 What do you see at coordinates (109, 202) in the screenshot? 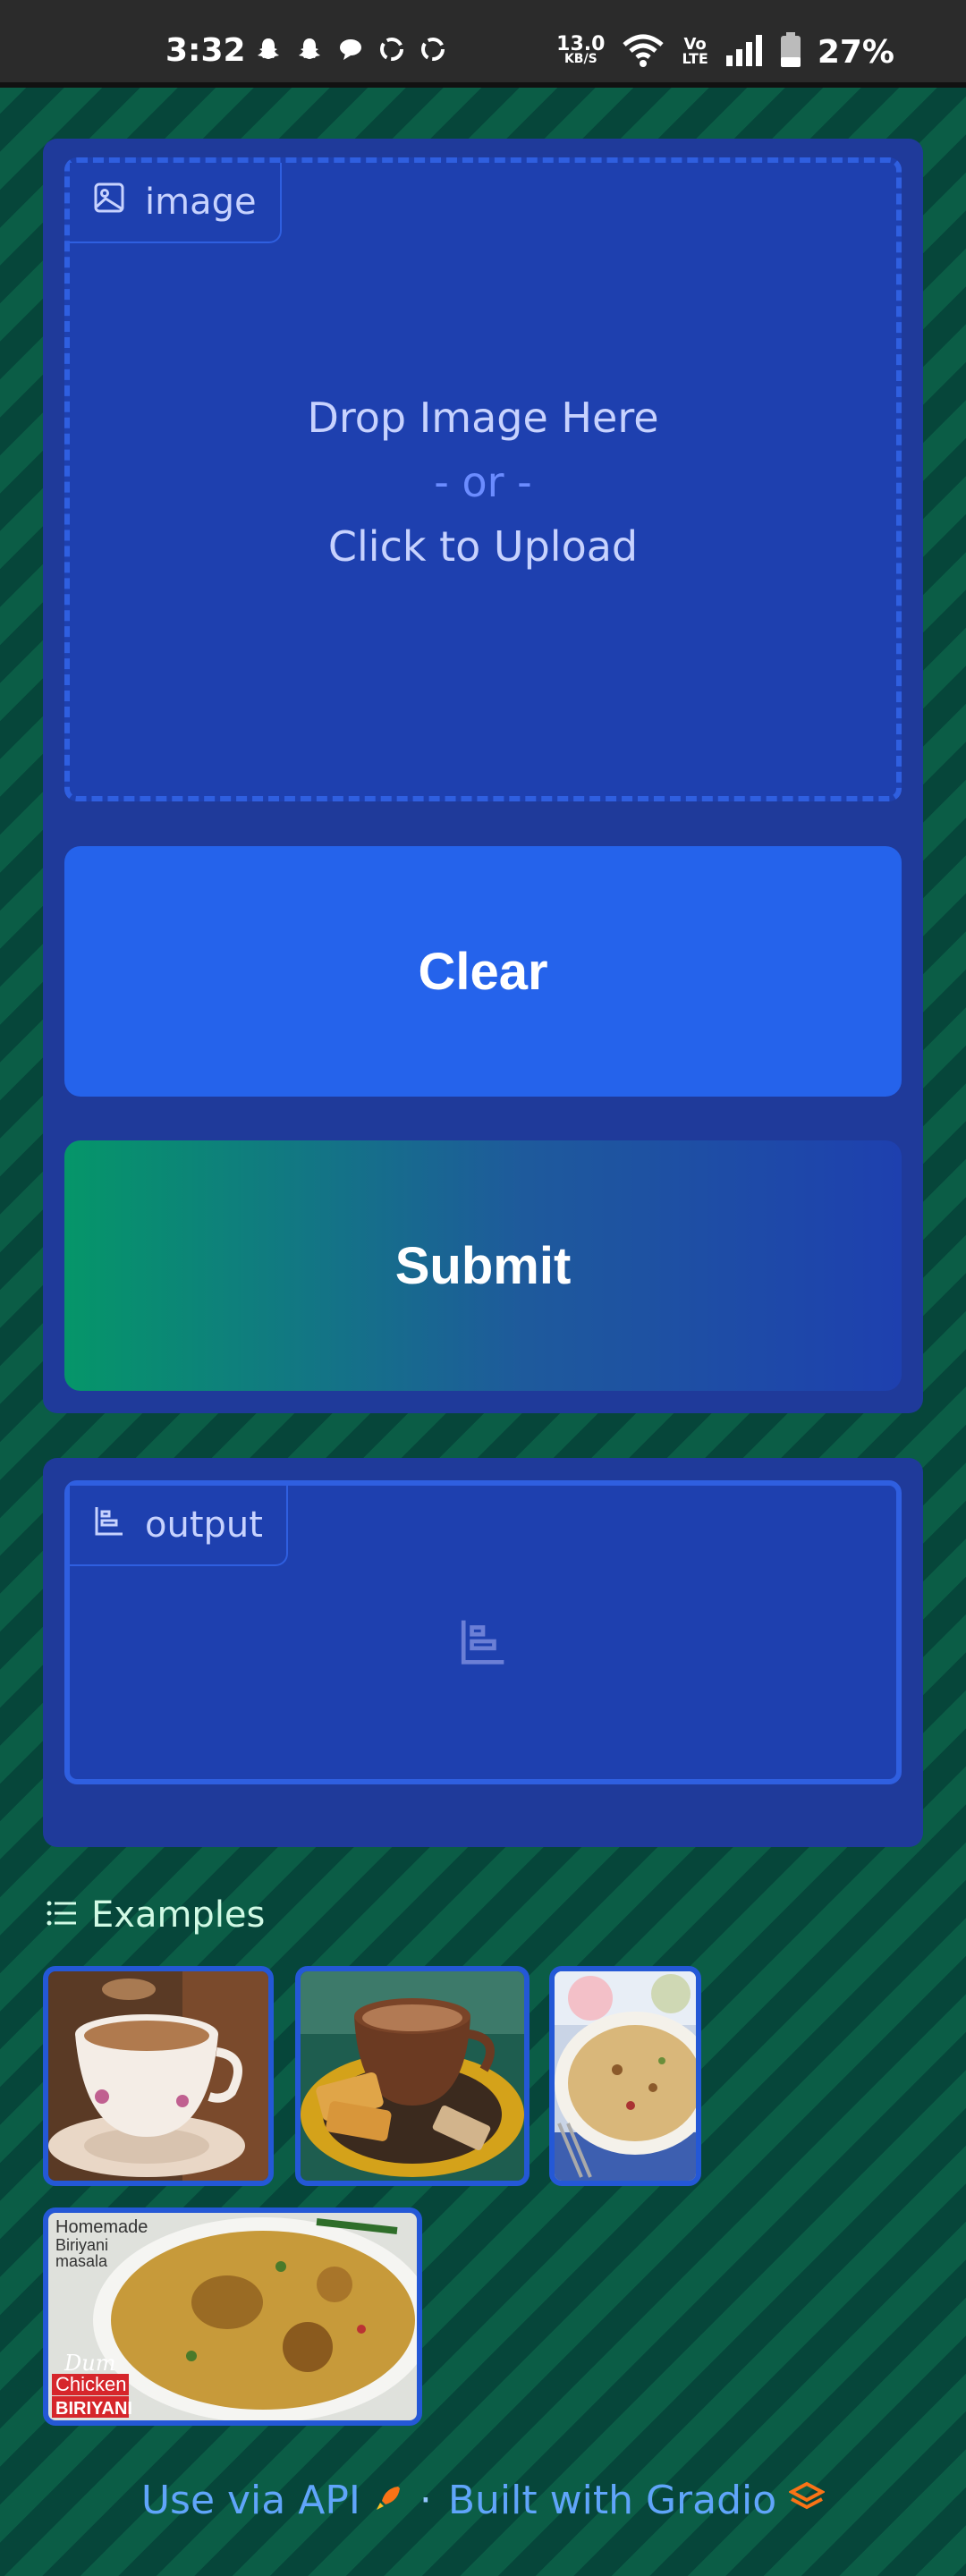
I see `image-icon` at bounding box center [109, 202].